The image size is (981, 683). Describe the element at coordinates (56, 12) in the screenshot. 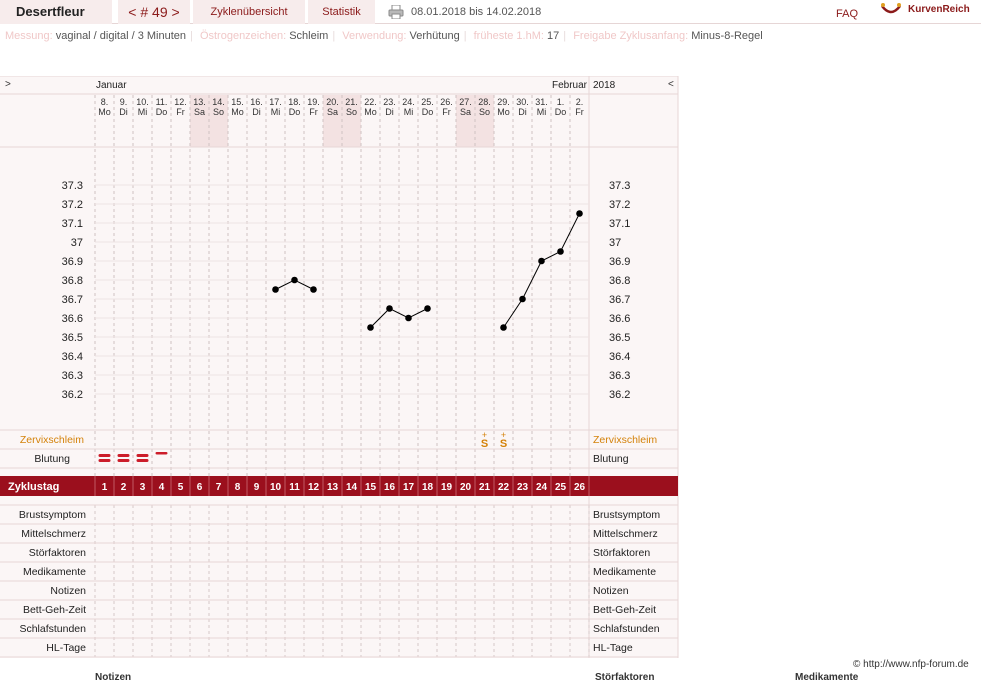

I see `user-name: Desertfleur` at that location.